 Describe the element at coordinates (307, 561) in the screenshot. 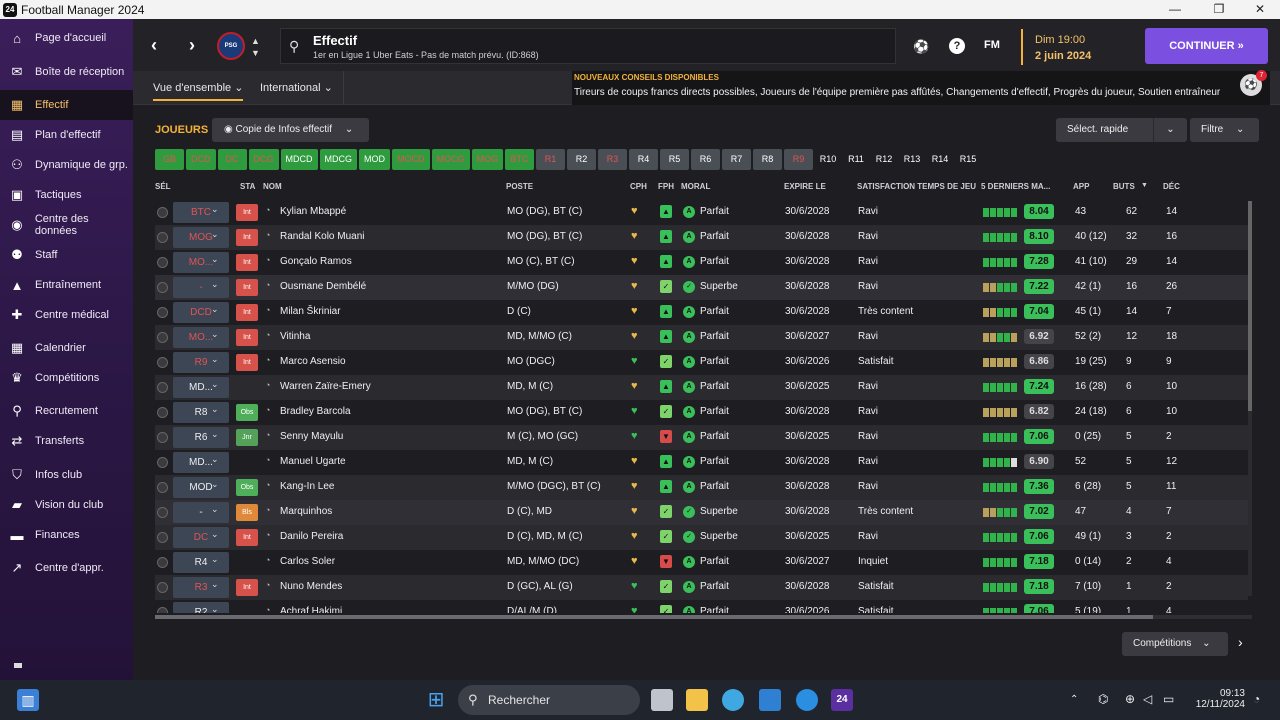

I see `player-name: Carlos Soler` at that location.